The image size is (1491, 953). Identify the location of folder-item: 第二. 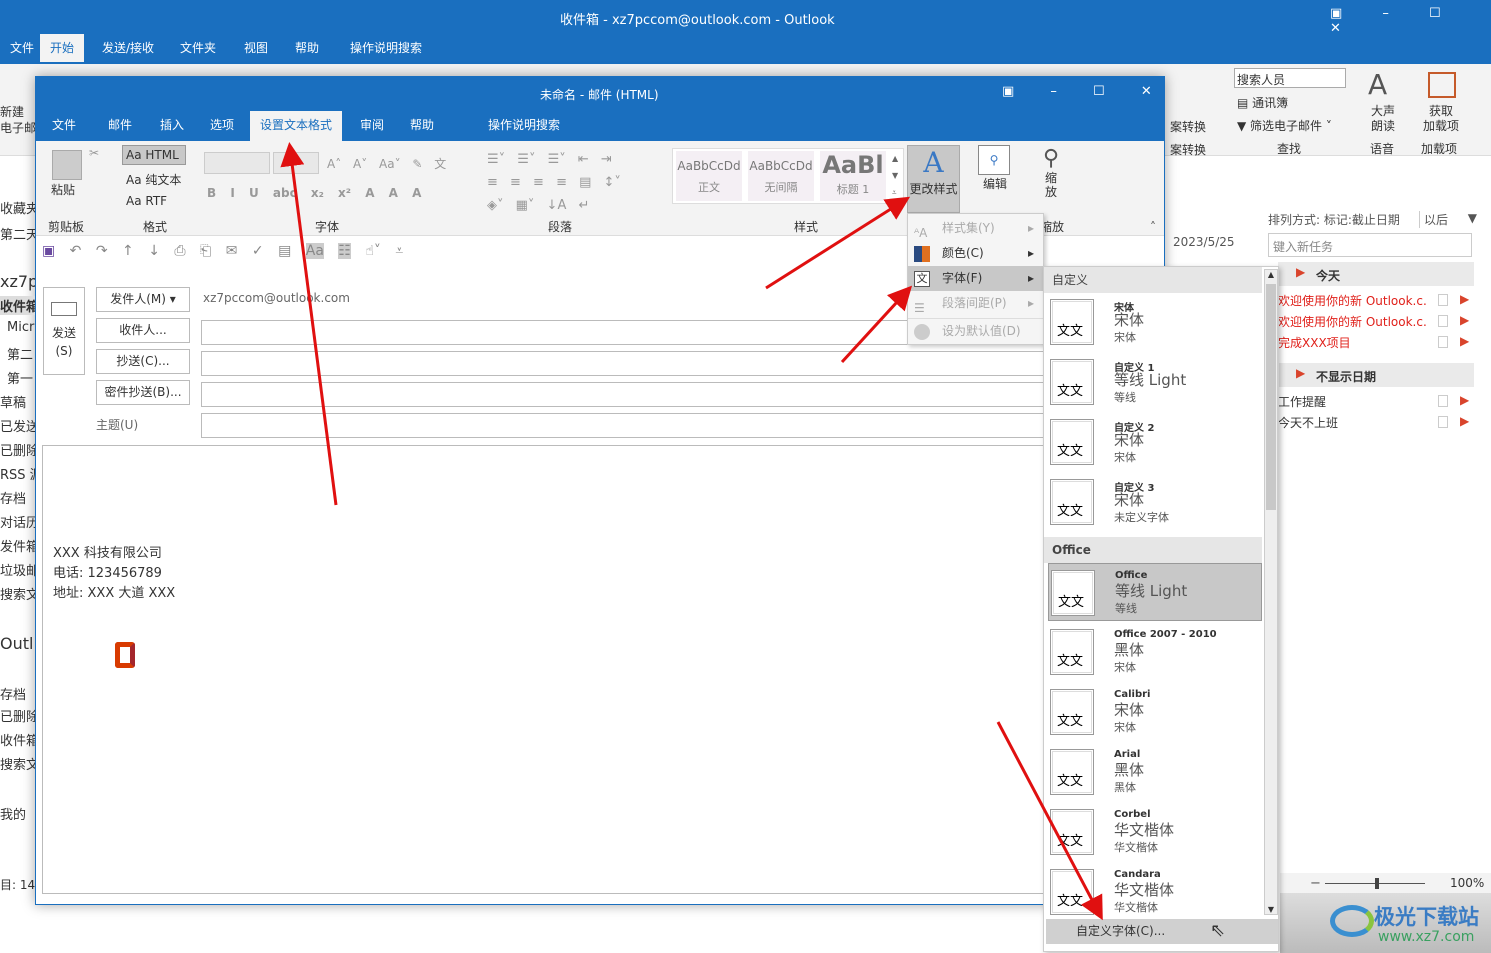
(17, 353).